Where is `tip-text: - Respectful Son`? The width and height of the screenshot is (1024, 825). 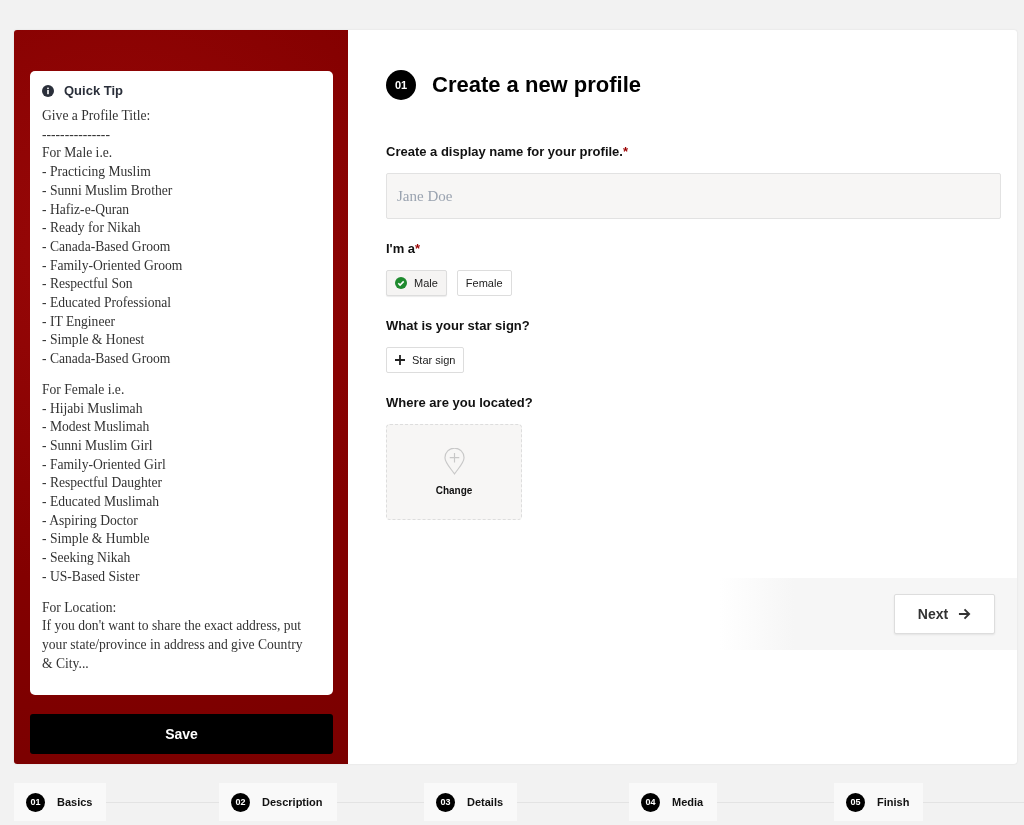
tip-text: - Respectful Son is located at coordinates (88, 284).